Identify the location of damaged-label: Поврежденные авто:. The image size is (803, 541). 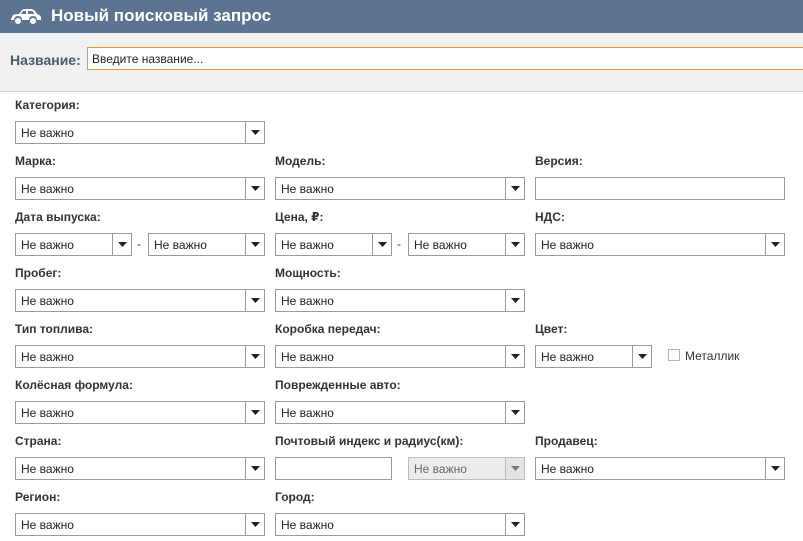
(338, 385).